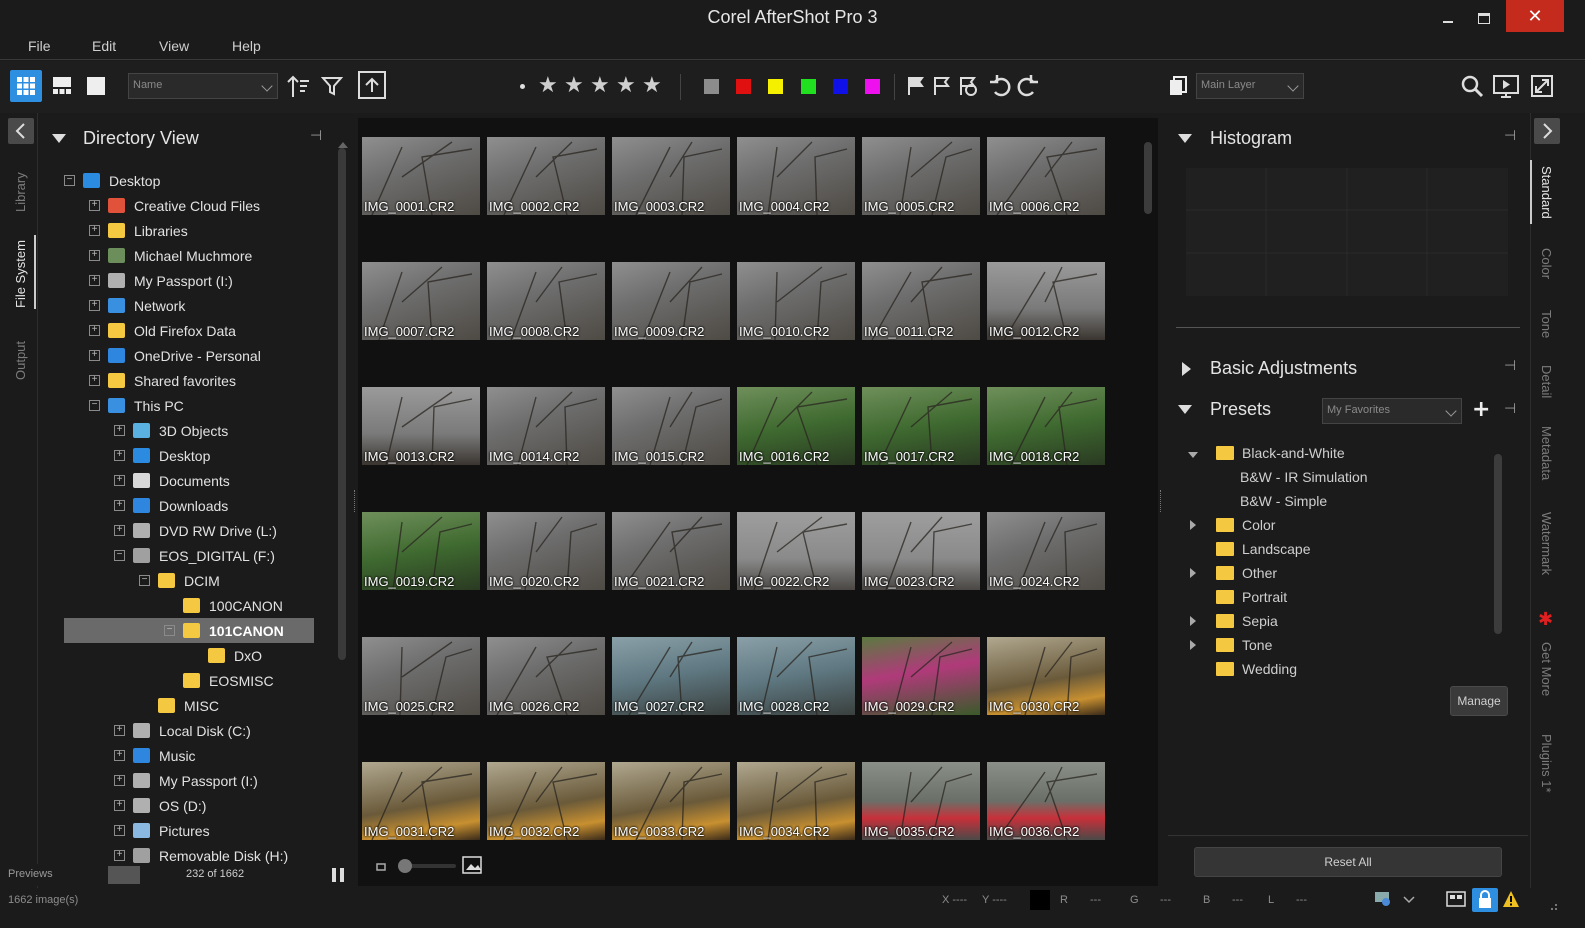 Image resolution: width=1585 pixels, height=928 pixels. I want to click on thumbnail: IMG_0027.CR2, so click(671, 676).